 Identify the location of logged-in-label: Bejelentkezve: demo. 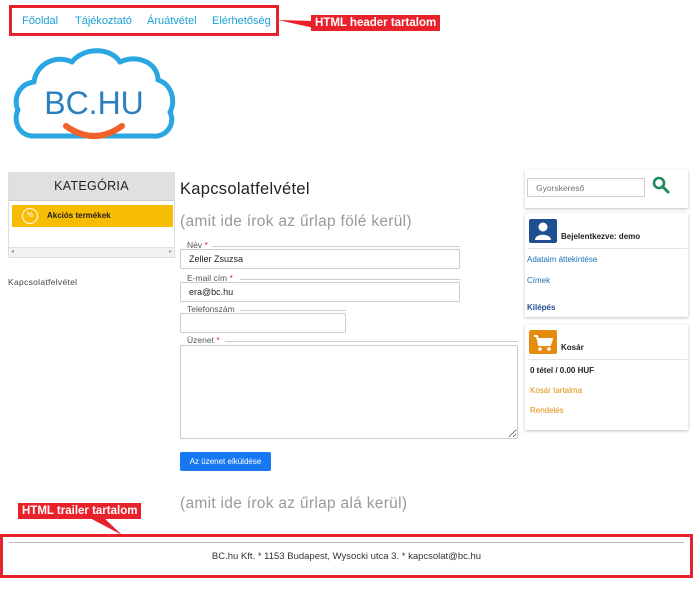
(601, 236).